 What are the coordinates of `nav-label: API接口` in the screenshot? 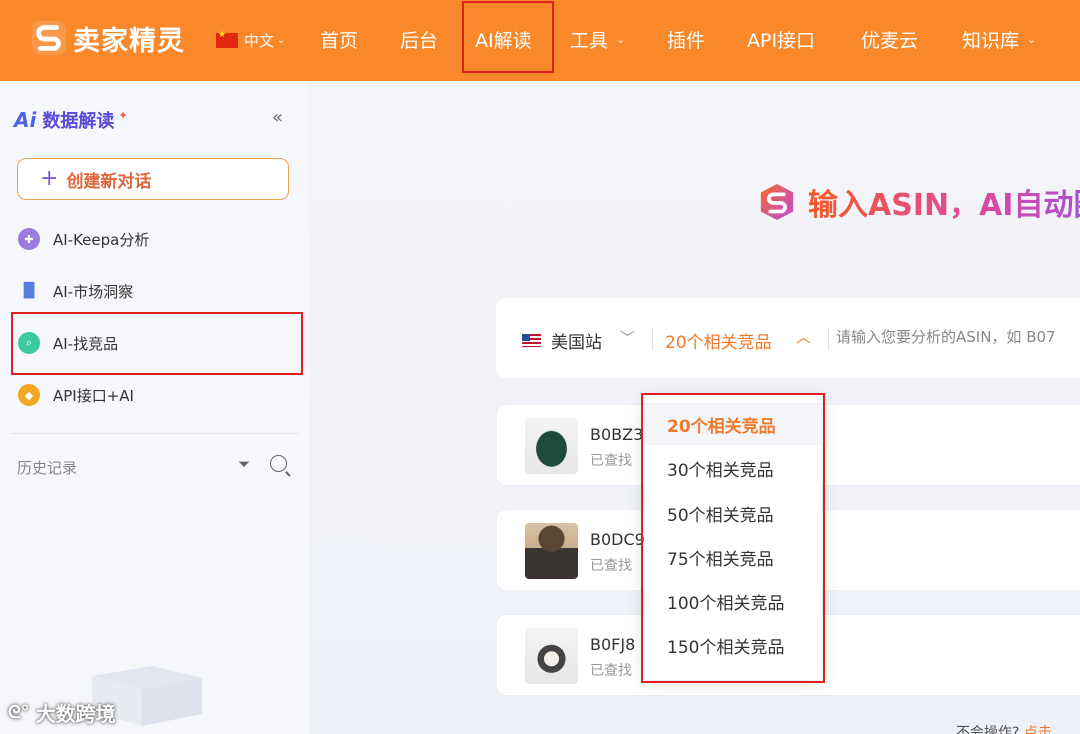 It's located at (781, 41).